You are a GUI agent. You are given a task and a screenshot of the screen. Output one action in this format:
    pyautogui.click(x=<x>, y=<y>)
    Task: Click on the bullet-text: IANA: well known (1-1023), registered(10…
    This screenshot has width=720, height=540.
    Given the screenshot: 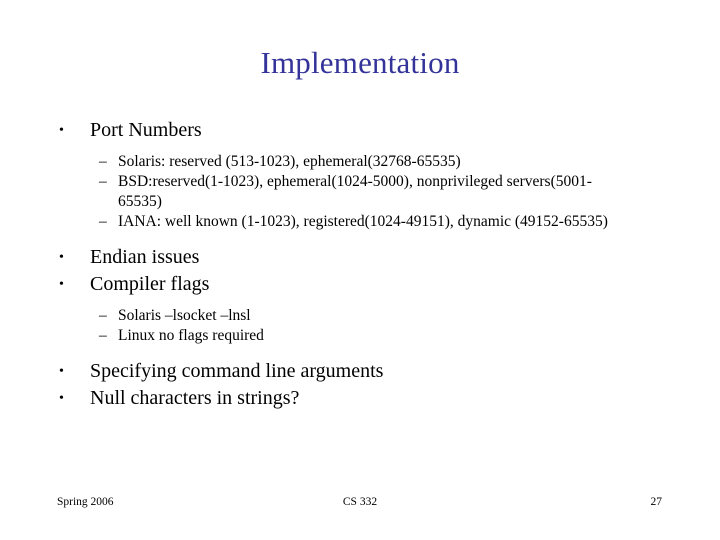 What is the action you would take?
    pyautogui.click(x=363, y=221)
    